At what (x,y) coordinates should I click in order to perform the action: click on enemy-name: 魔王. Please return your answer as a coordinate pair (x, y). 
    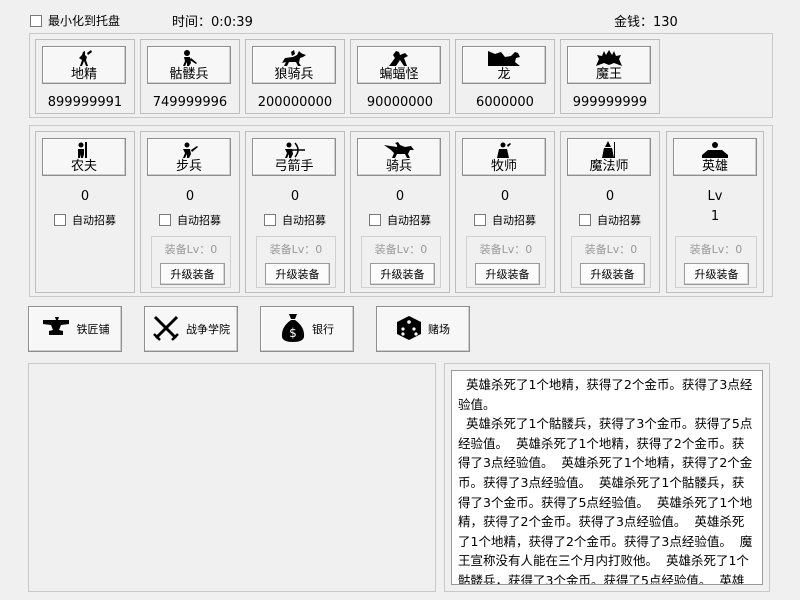
    Looking at the image, I should click on (608, 74).